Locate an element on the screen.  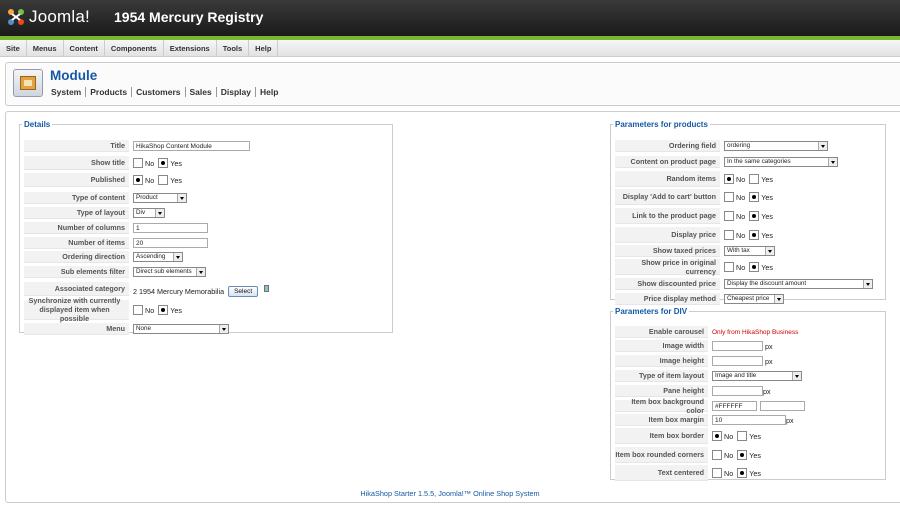
logo-text: Joomla! is located at coordinates (59, 16).